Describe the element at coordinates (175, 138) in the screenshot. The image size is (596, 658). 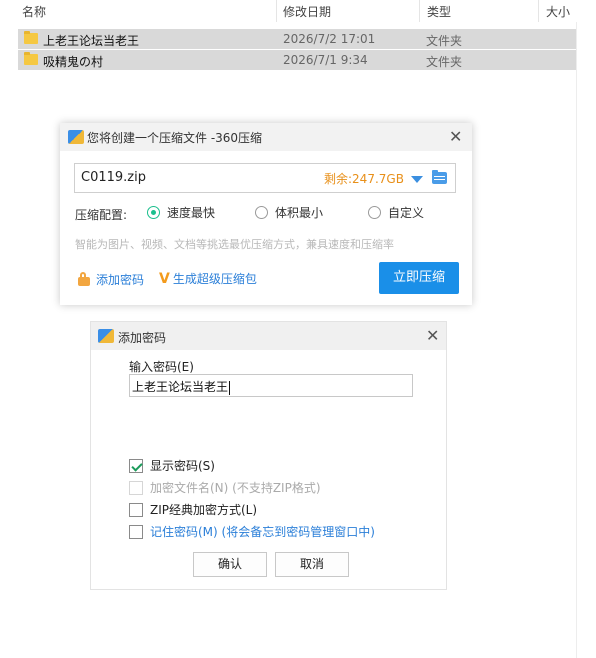
I see `dialog-title: 您将创建一个压缩文件 -360压缩` at that location.